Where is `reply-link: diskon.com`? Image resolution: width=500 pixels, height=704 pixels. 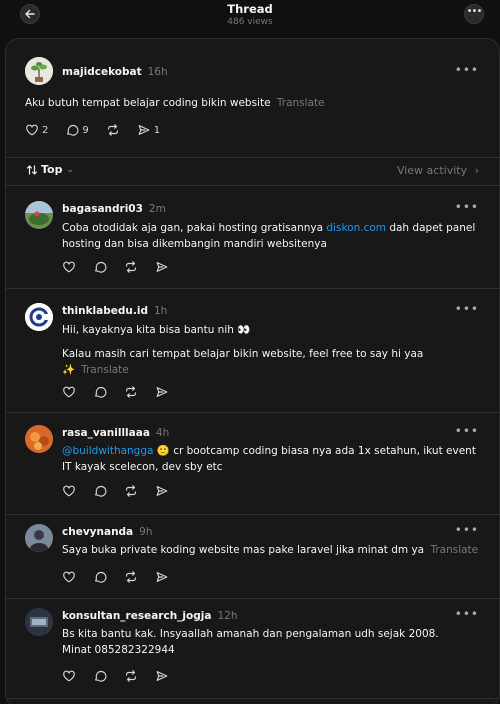 reply-link: diskon.com is located at coordinates (356, 228).